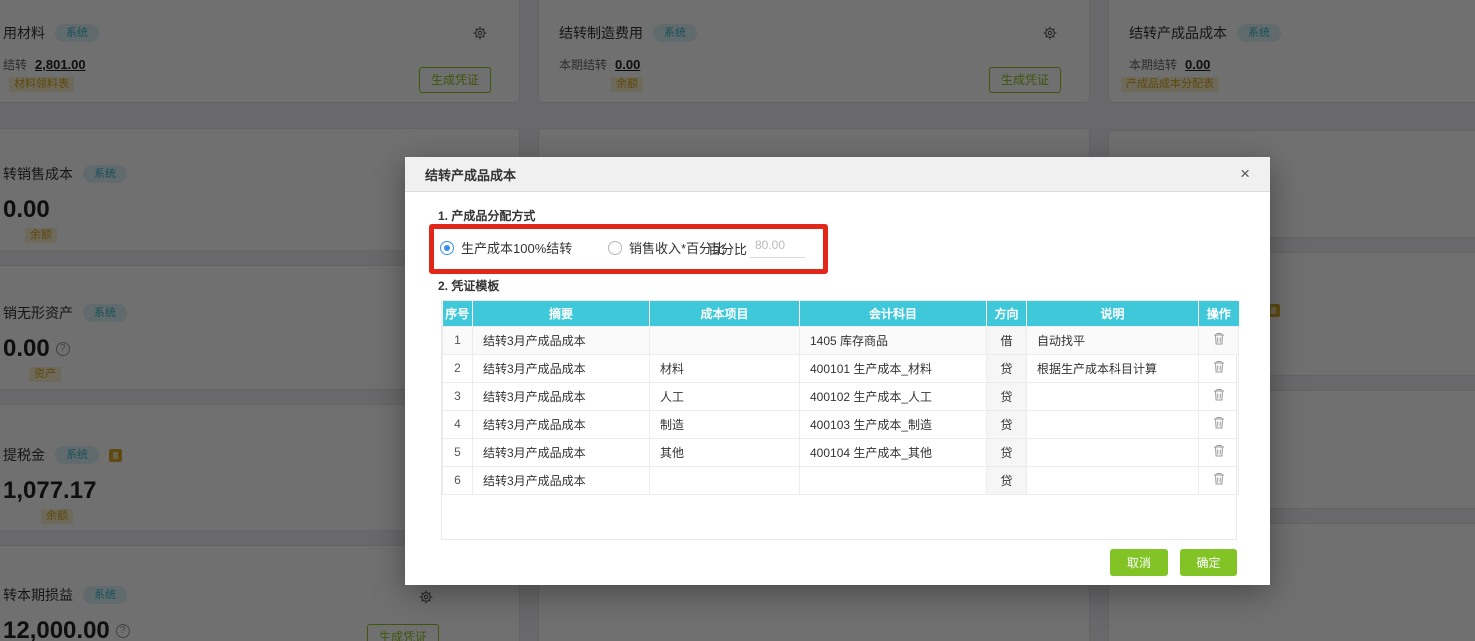 The image size is (1475, 641). Describe the element at coordinates (471, 175) in the screenshot. I see `dialog-title: 结转产成品成本` at that location.